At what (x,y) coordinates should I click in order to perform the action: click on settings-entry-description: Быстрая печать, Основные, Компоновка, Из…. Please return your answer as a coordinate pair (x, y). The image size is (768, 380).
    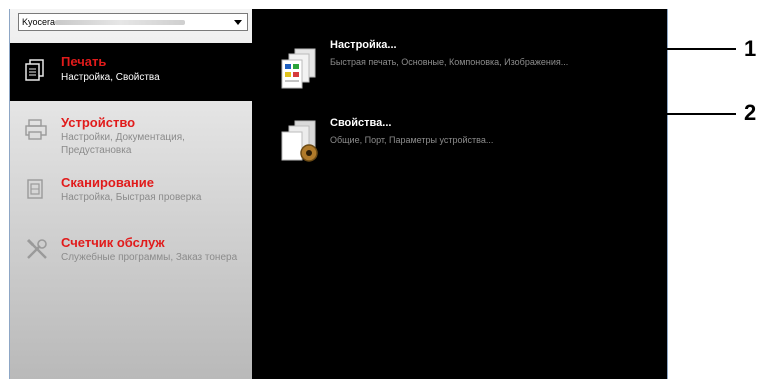
    Looking at the image, I should click on (449, 62).